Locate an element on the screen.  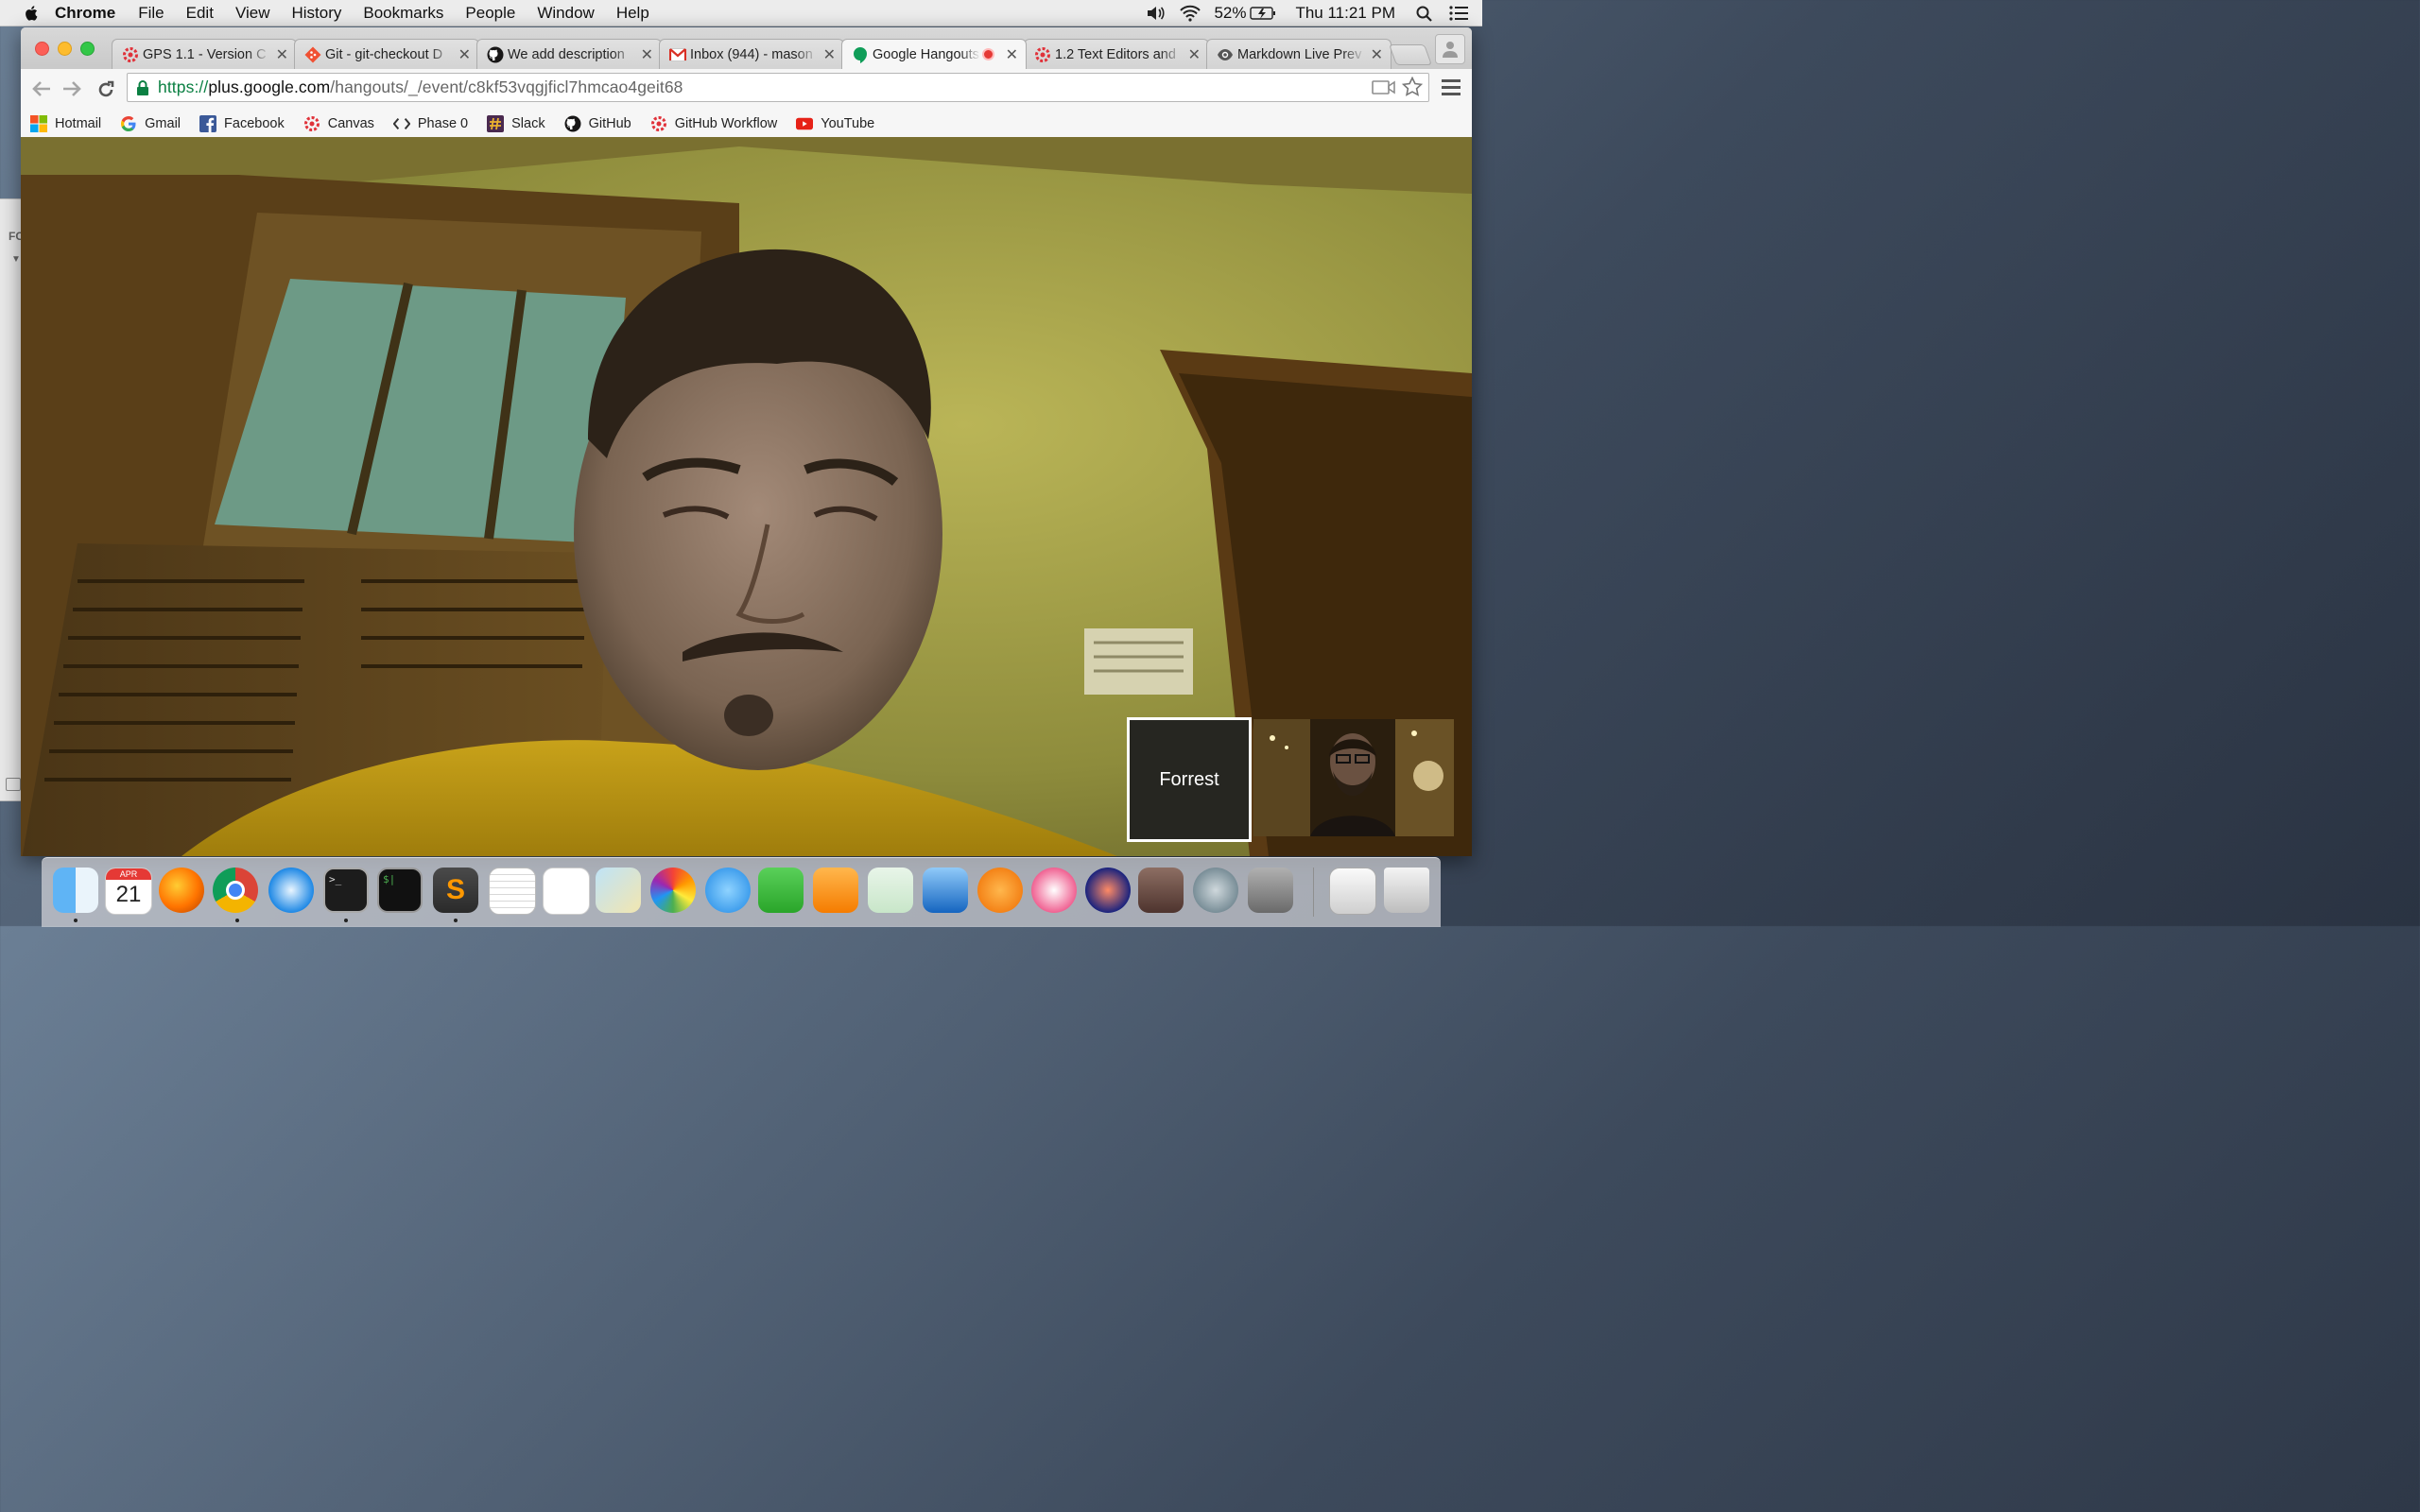
firefox-icon is located at coordinates (181, 890).